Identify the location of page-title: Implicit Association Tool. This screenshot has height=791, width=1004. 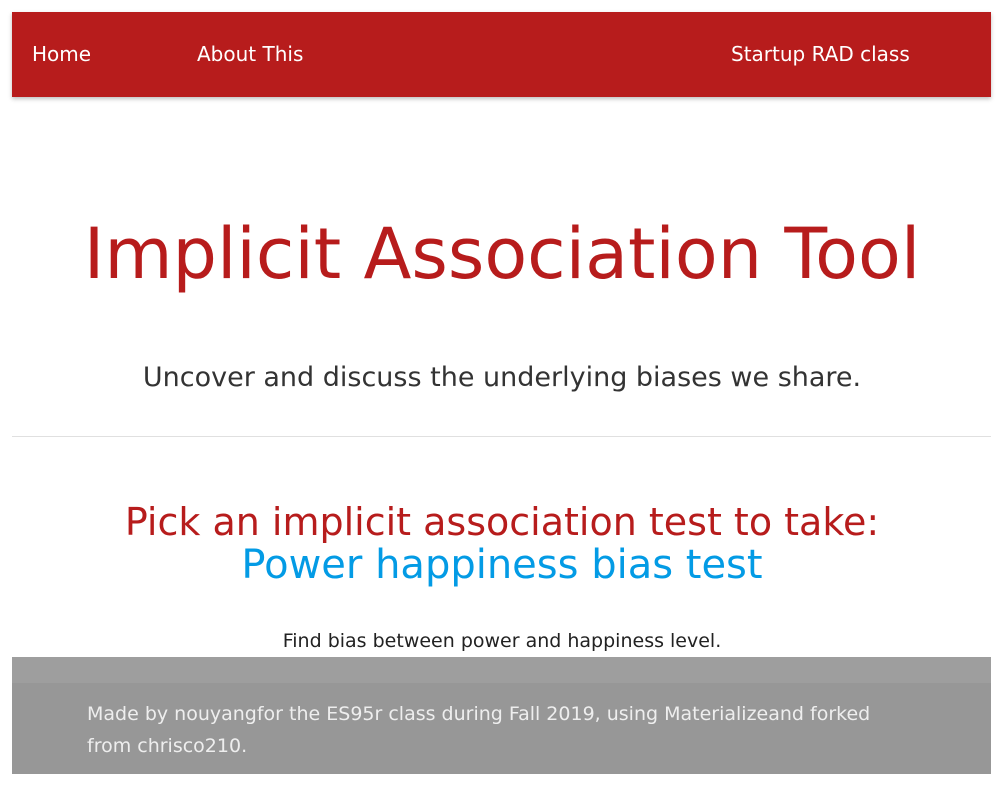
(502, 253).